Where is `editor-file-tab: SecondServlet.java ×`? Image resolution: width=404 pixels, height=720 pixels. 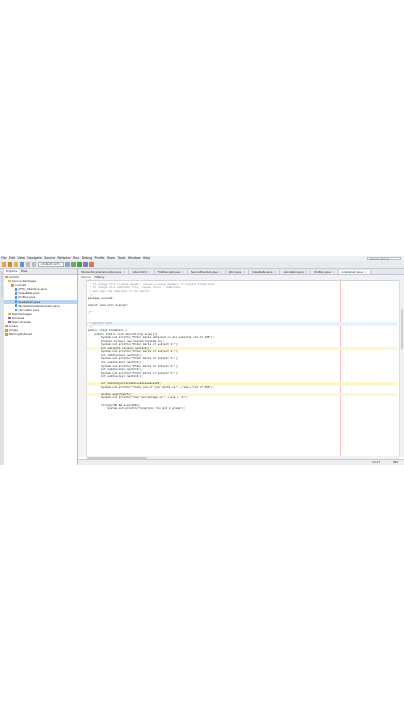
editor-file-tab: SecondServlet.java × is located at coordinates (206, 271).